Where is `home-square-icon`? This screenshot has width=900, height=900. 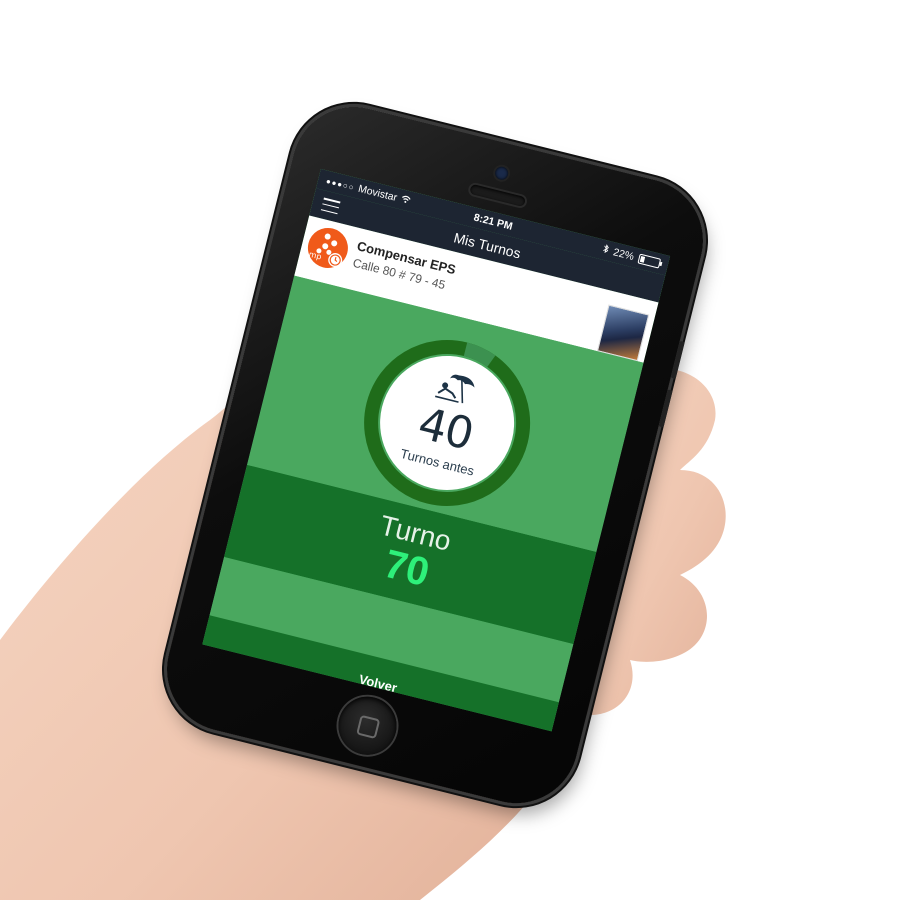 home-square-icon is located at coordinates (368, 727).